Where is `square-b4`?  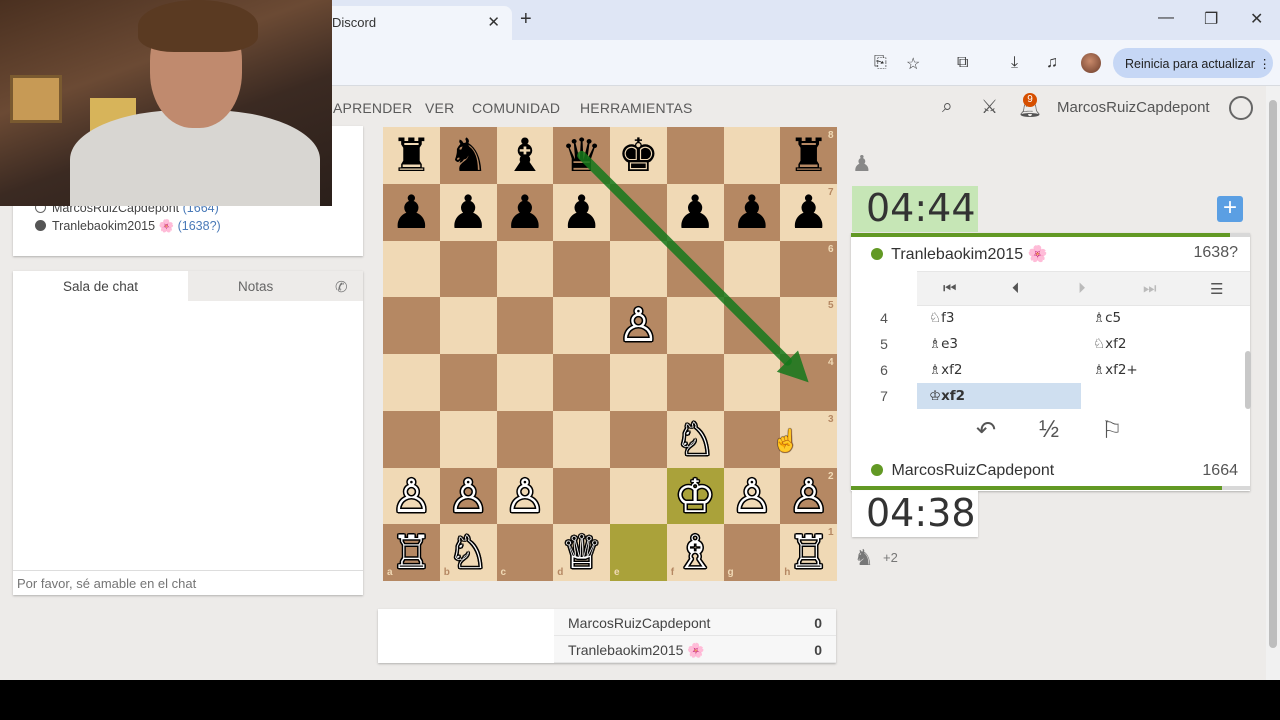 square-b4 is located at coordinates (468, 382).